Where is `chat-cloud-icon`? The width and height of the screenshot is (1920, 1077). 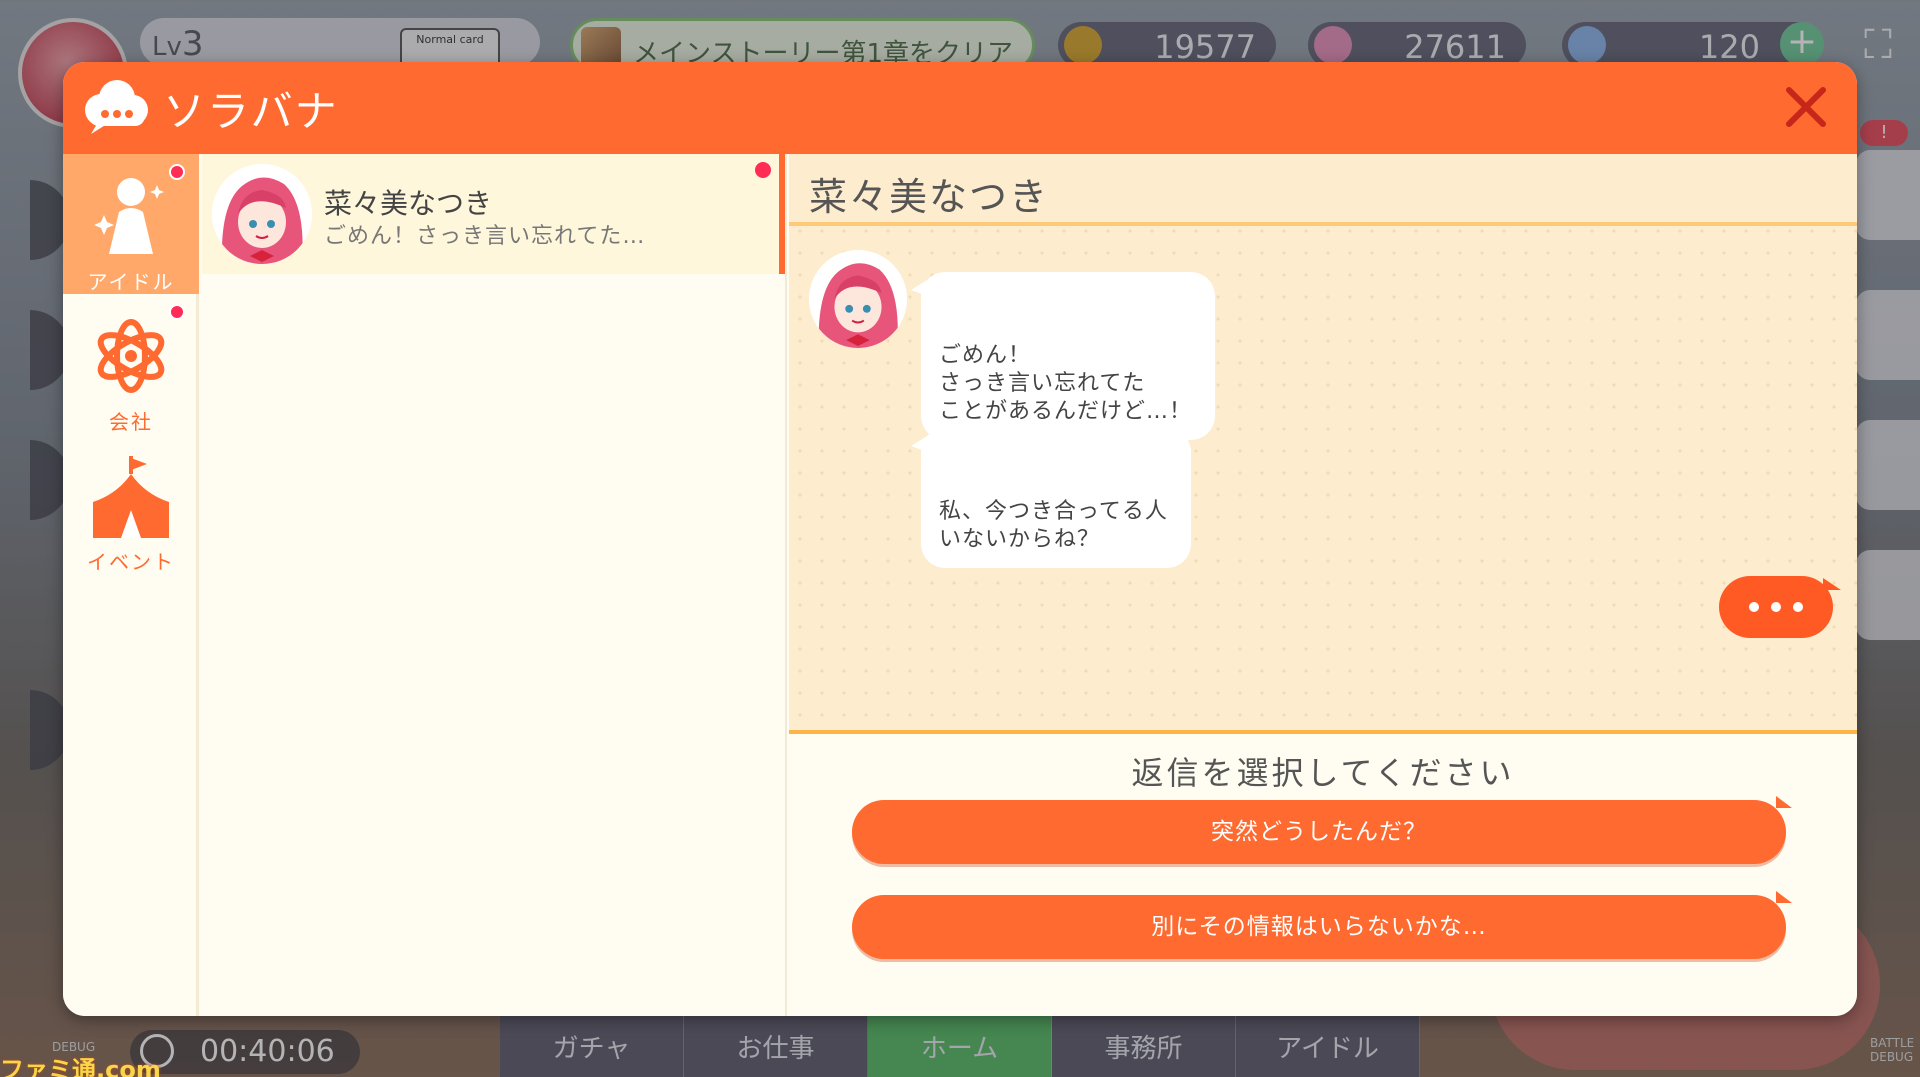 chat-cloud-icon is located at coordinates (116, 107).